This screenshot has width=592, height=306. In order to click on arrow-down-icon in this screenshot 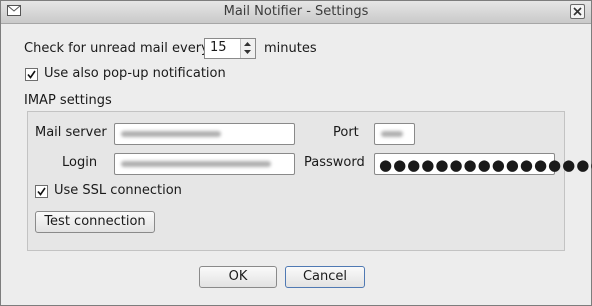, I will do `click(247, 53)`.